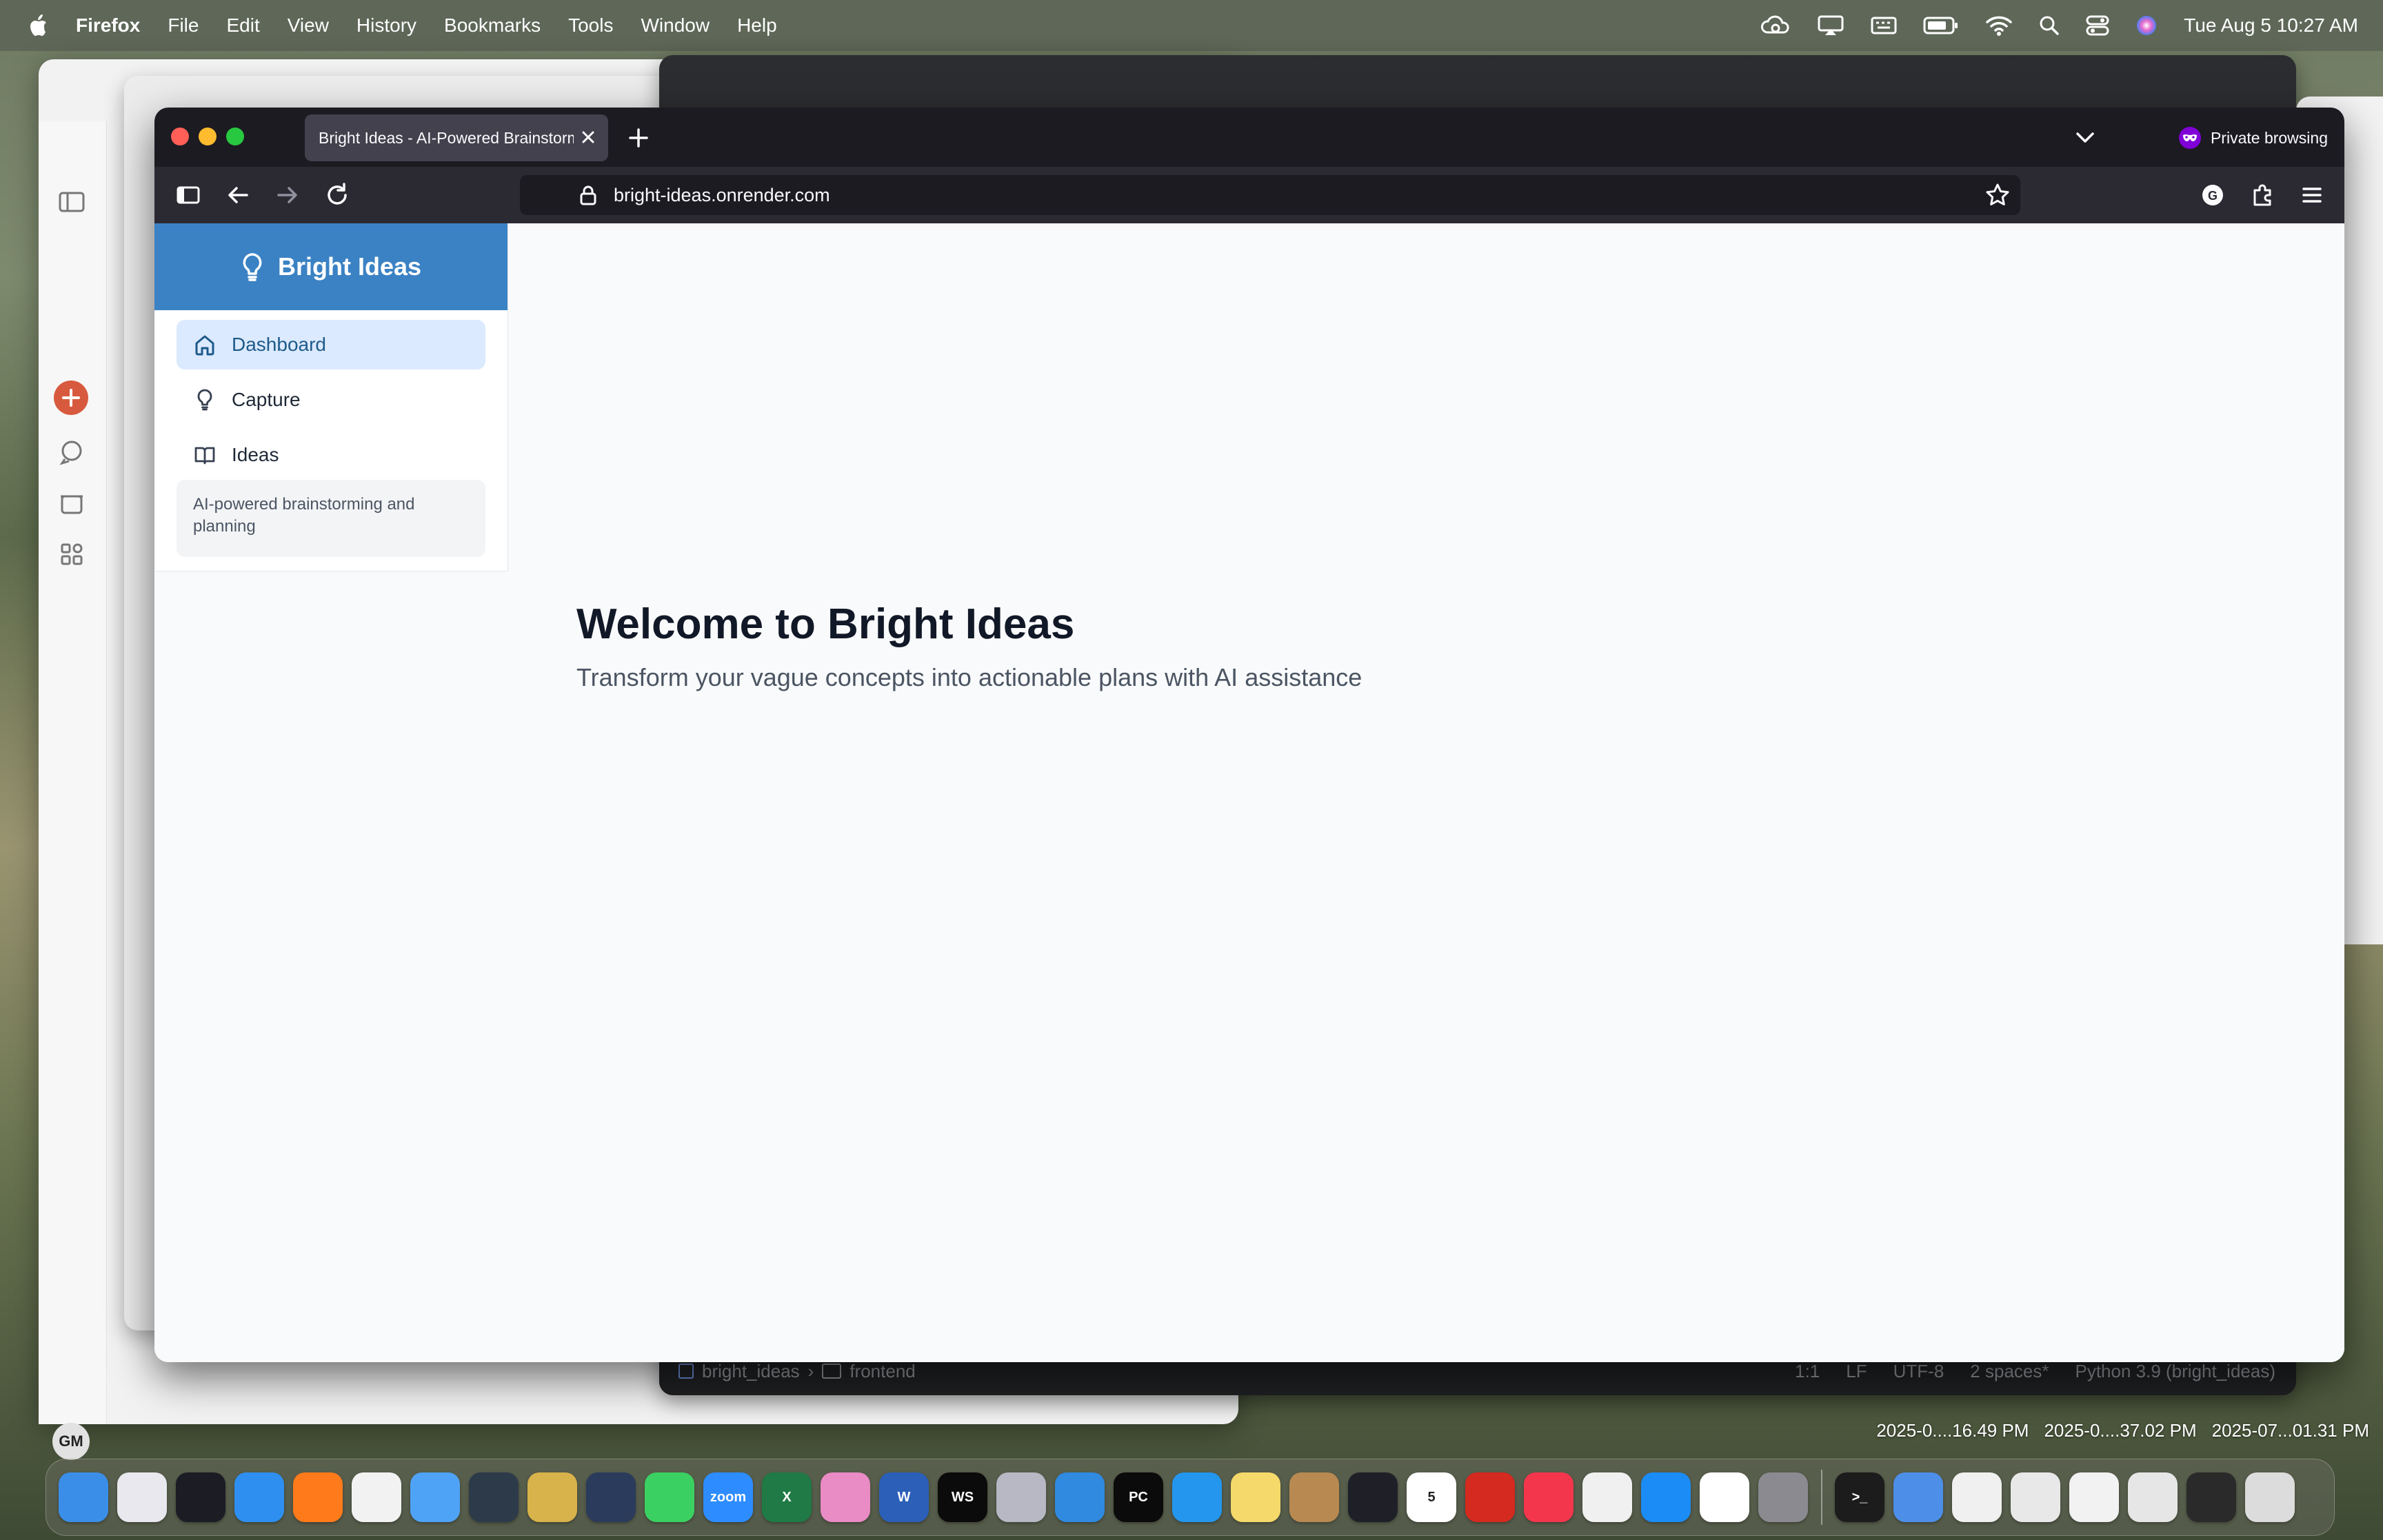 This screenshot has width=2383, height=1540. What do you see at coordinates (2009, 1372) in the screenshot?
I see `indent-setting: 2 spaces*` at bounding box center [2009, 1372].